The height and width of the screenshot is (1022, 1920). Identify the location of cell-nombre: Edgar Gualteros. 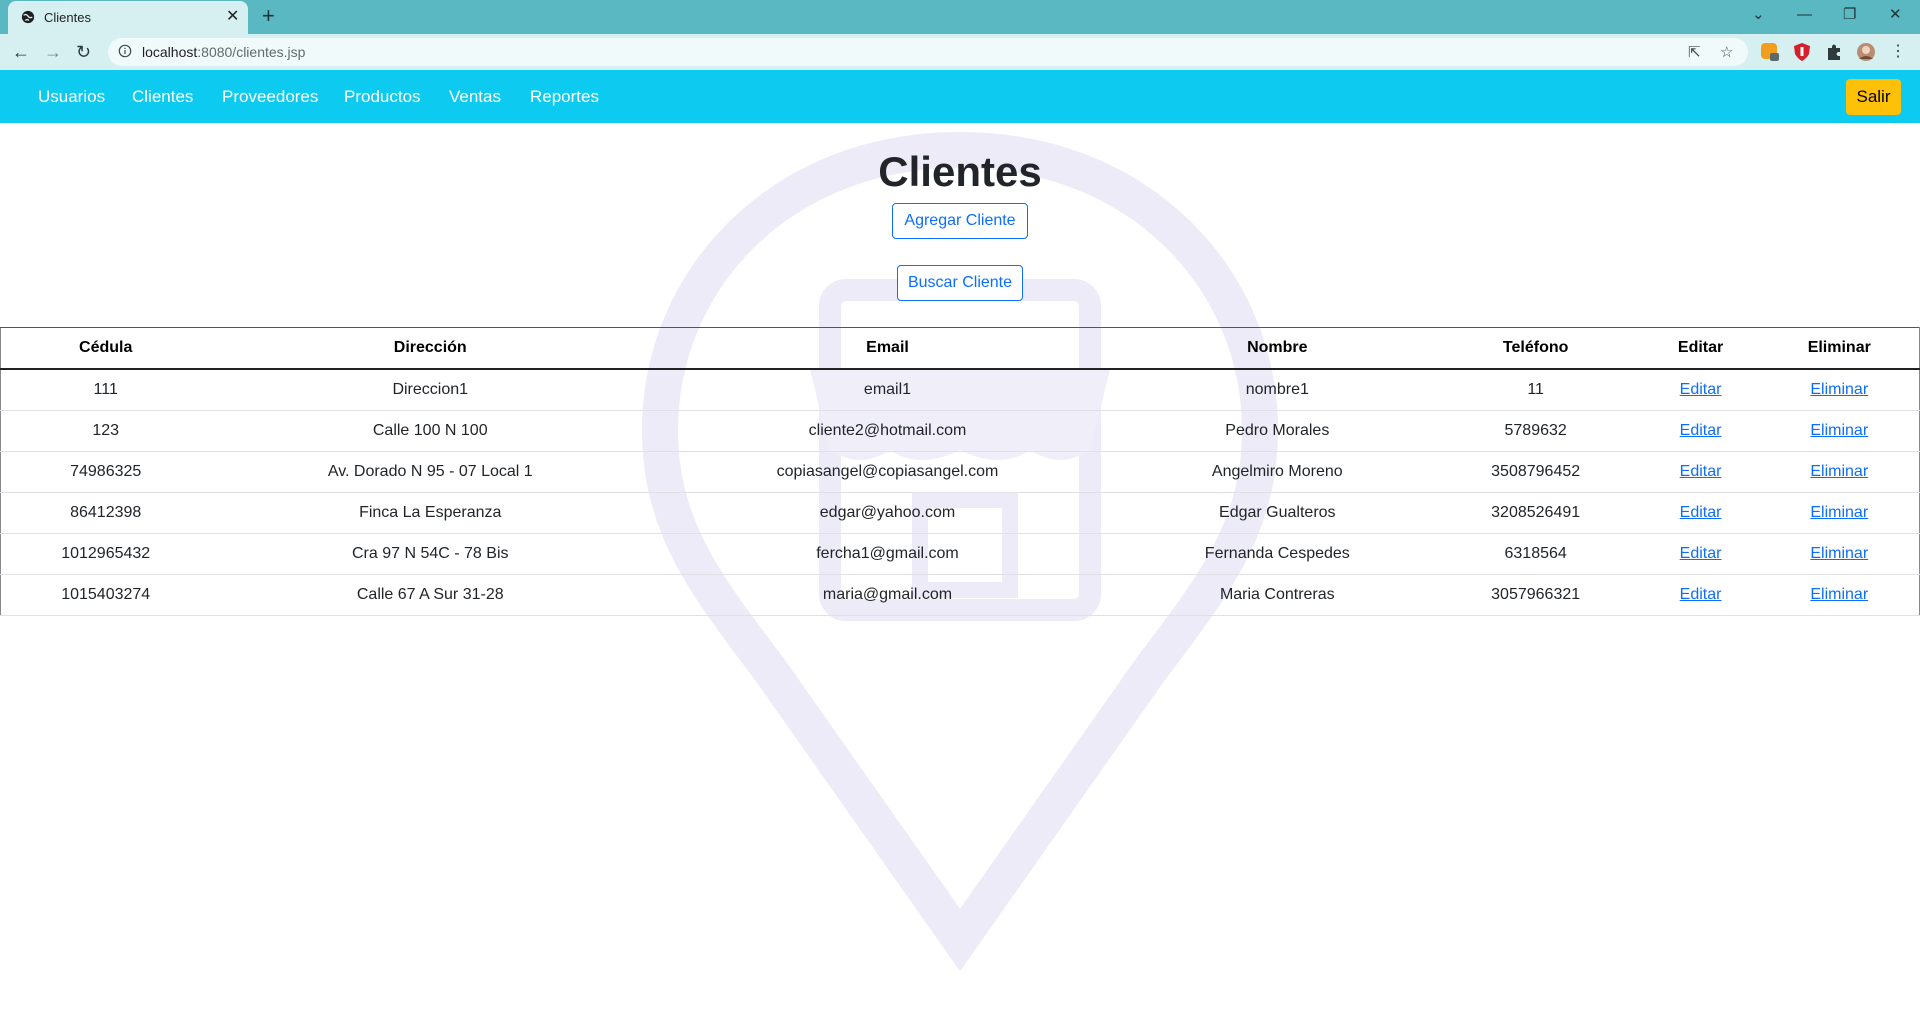
(1277, 513).